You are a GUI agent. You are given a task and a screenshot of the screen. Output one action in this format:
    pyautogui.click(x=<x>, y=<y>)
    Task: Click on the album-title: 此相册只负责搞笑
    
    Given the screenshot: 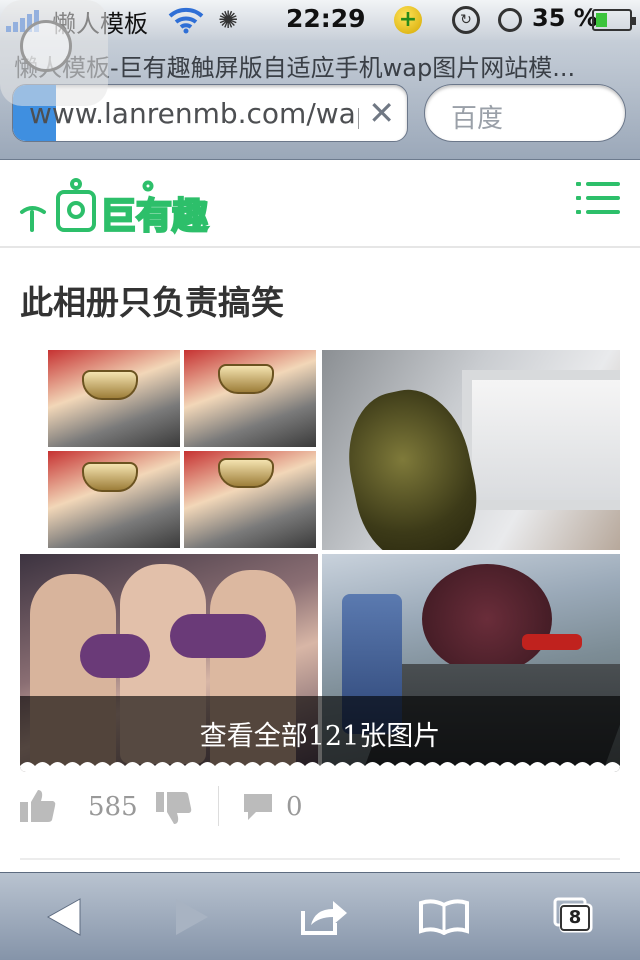 What is the action you would take?
    pyautogui.click(x=152, y=300)
    